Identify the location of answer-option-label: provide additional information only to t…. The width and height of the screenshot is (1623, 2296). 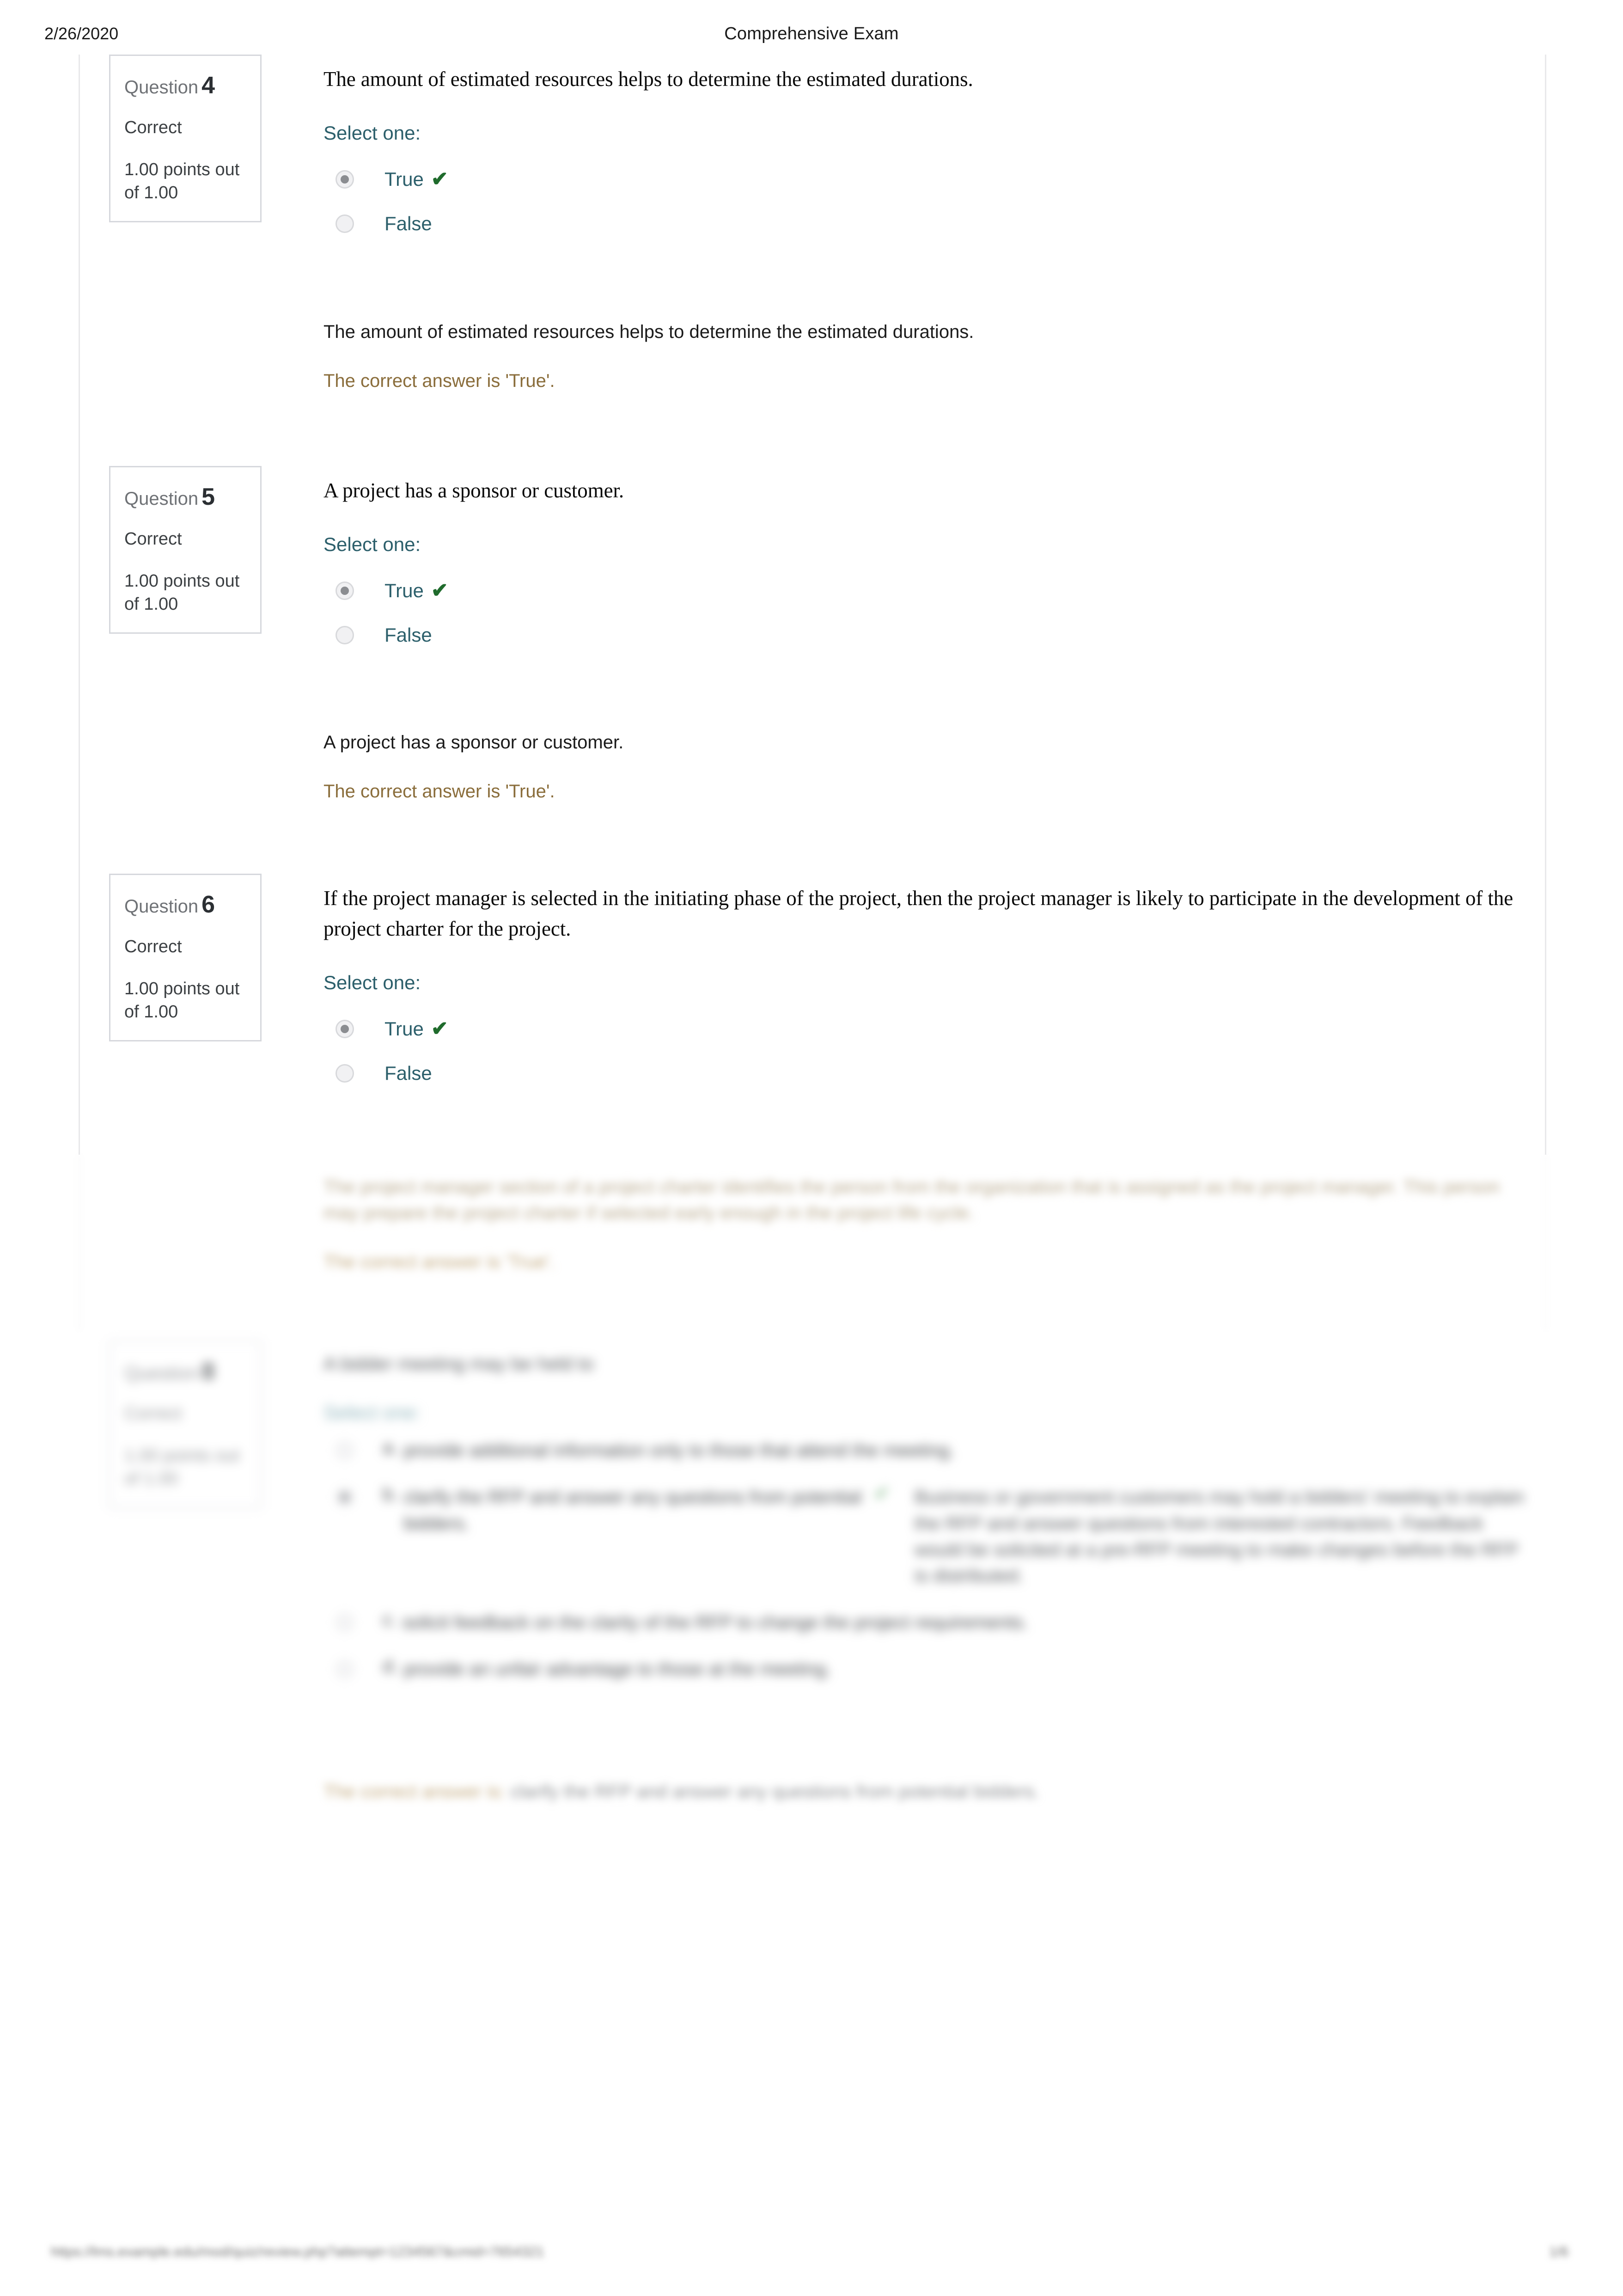
(679, 1450).